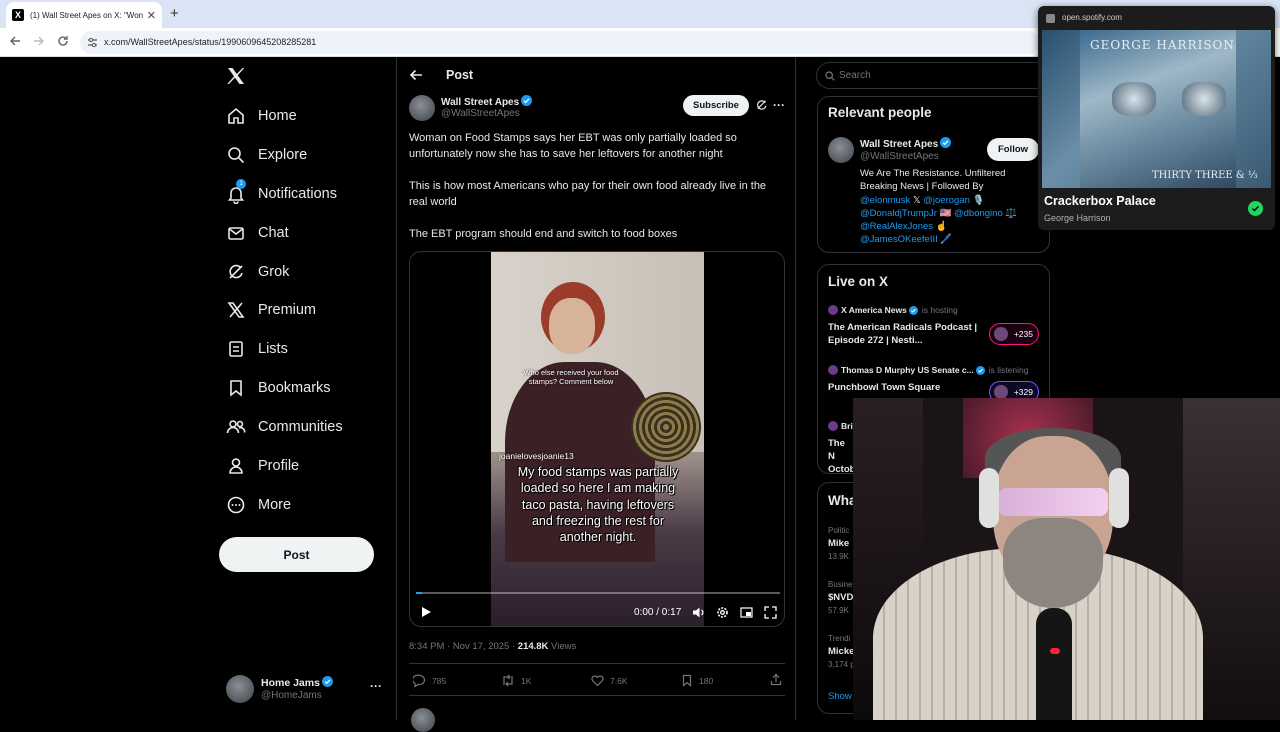 This screenshot has width=1280, height=732. Describe the element at coordinates (746, 612) in the screenshot. I see `picture-in-picture-icon` at that location.